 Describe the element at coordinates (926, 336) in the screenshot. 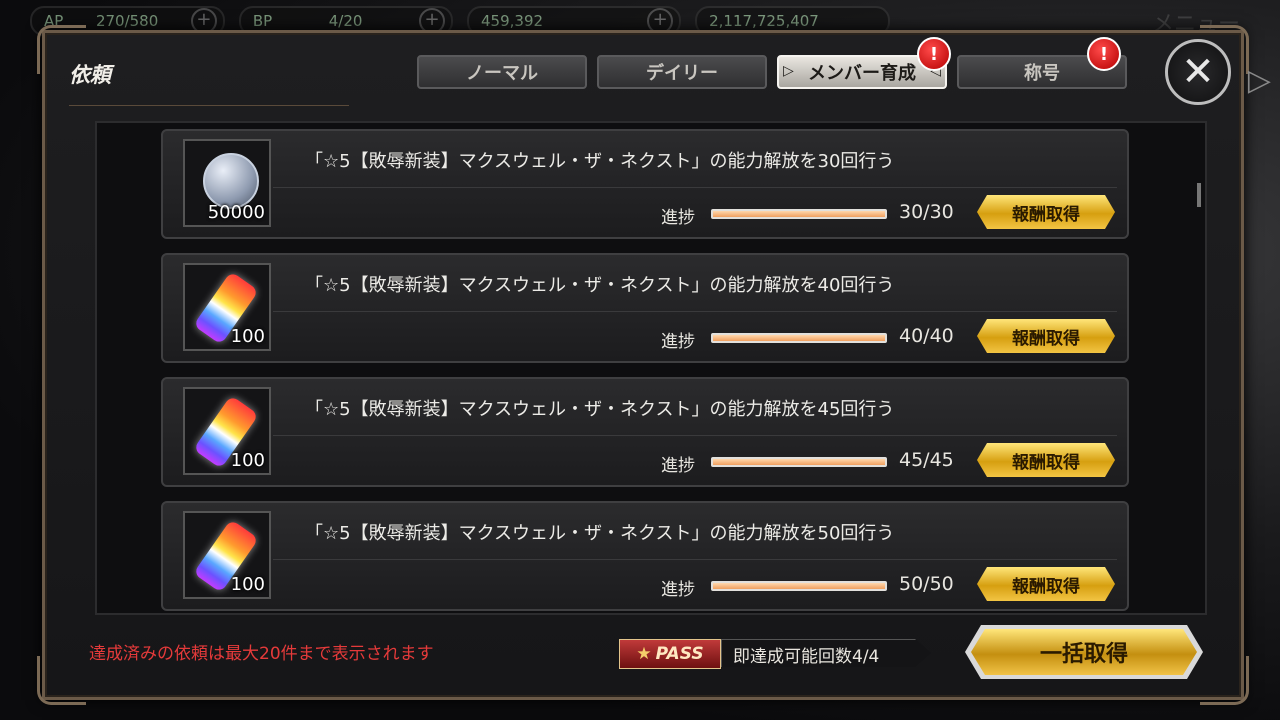

I see `progress-count: 40/40` at that location.